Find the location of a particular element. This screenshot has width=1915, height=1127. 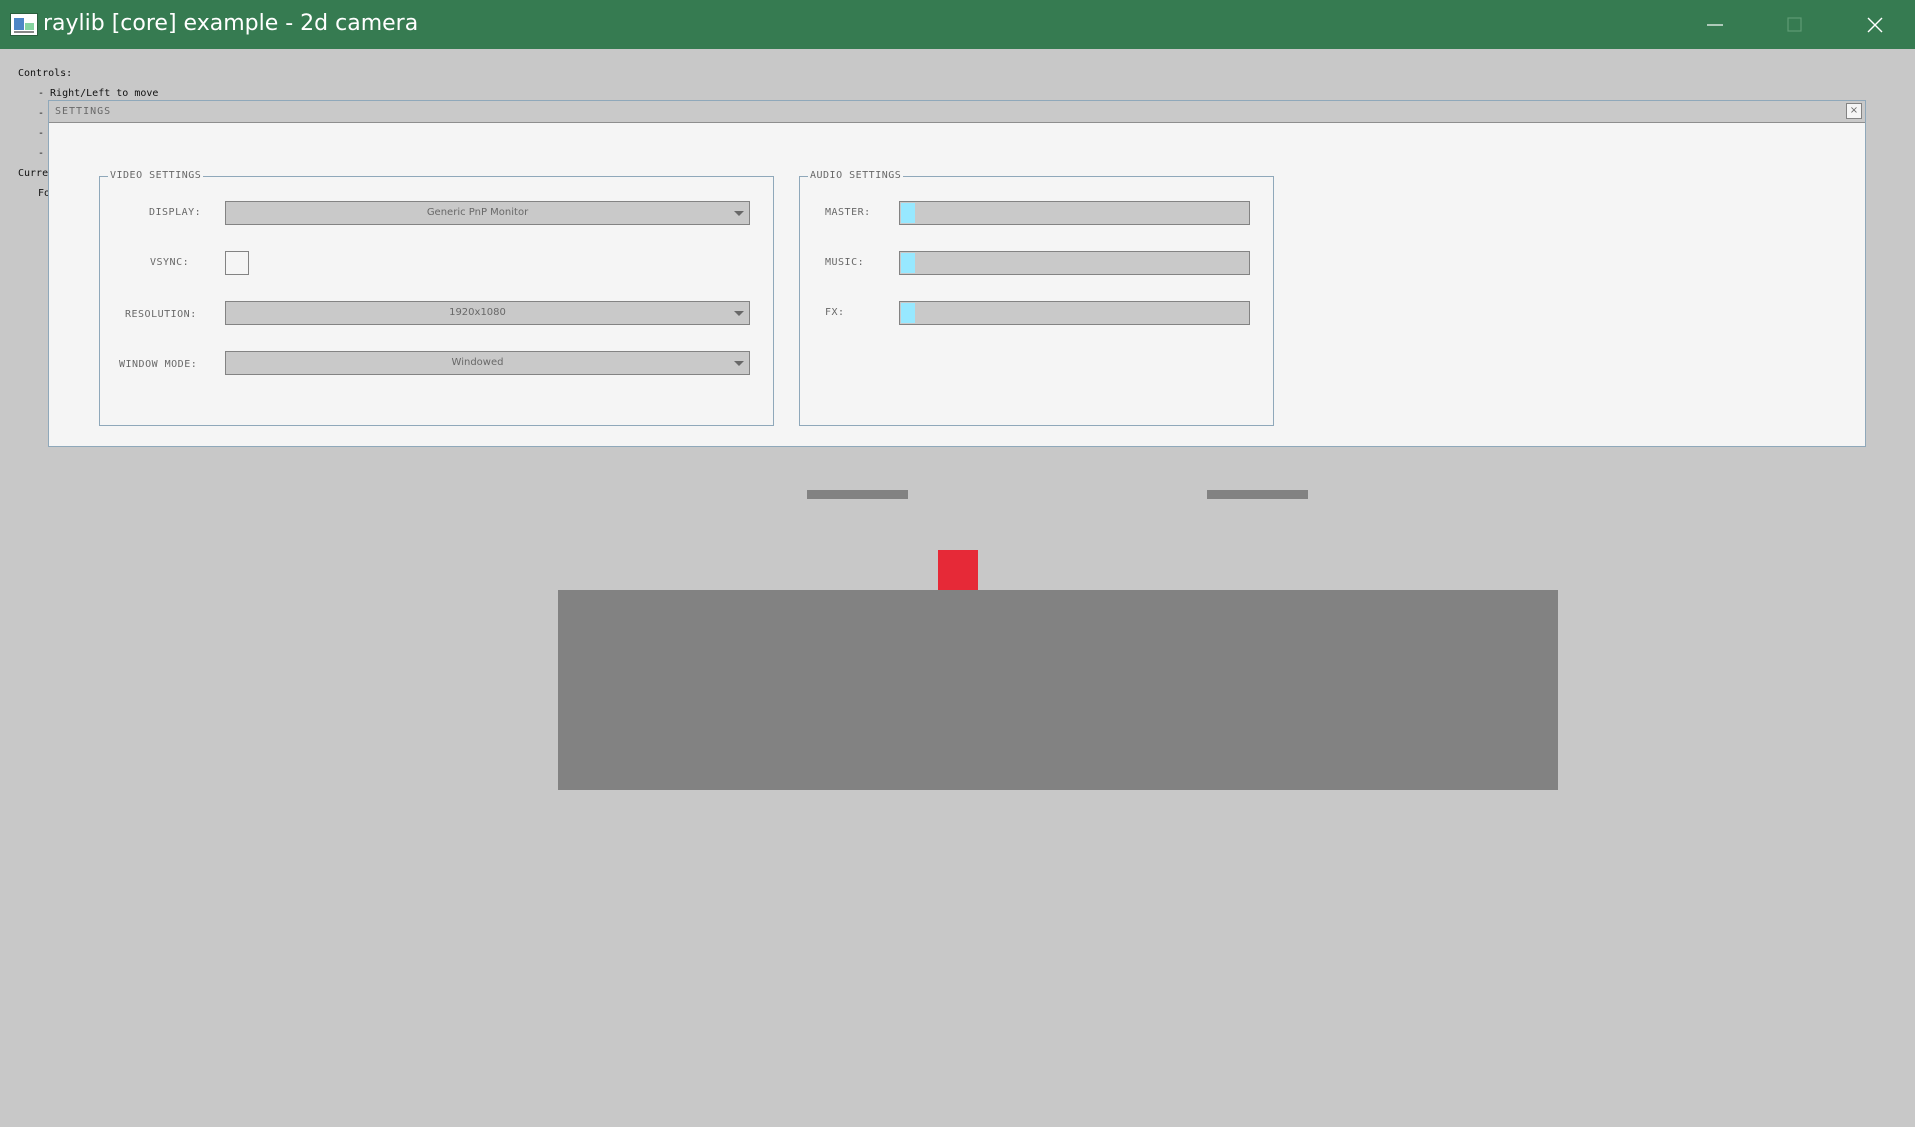

window-mode-dropdown: Windowed is located at coordinates (487, 363).